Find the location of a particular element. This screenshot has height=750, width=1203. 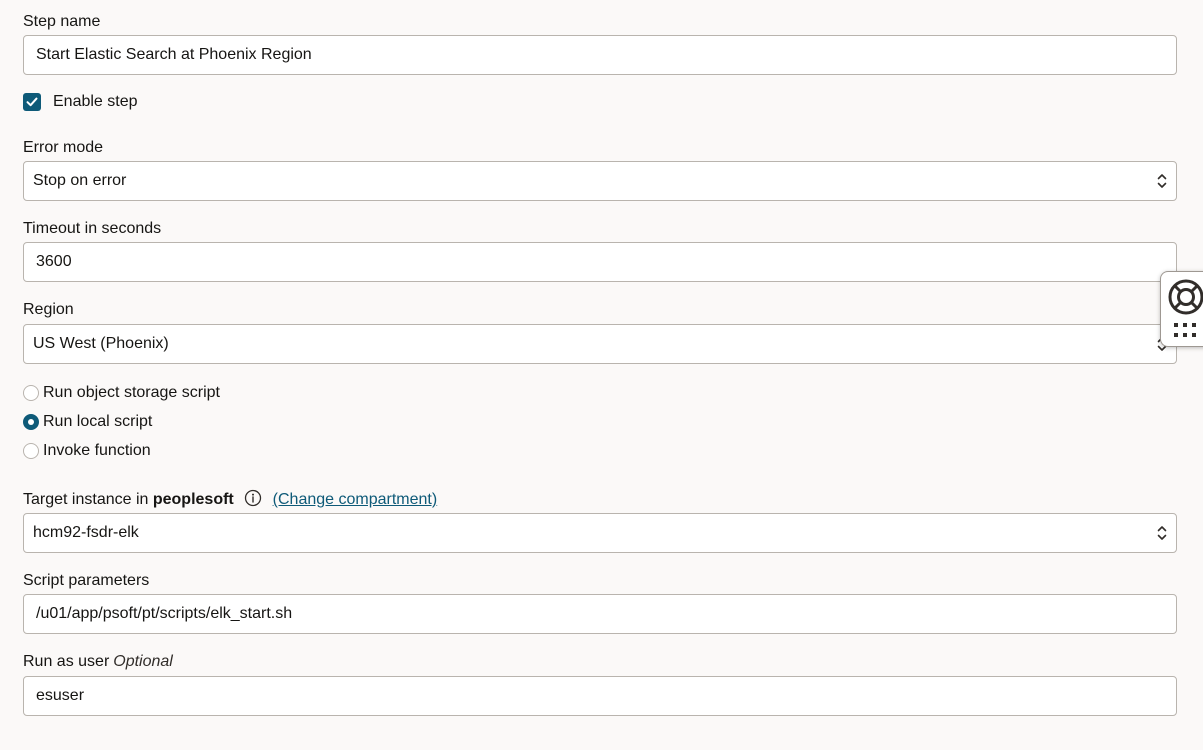

compartment-name: peoplesoft is located at coordinates (193, 499).